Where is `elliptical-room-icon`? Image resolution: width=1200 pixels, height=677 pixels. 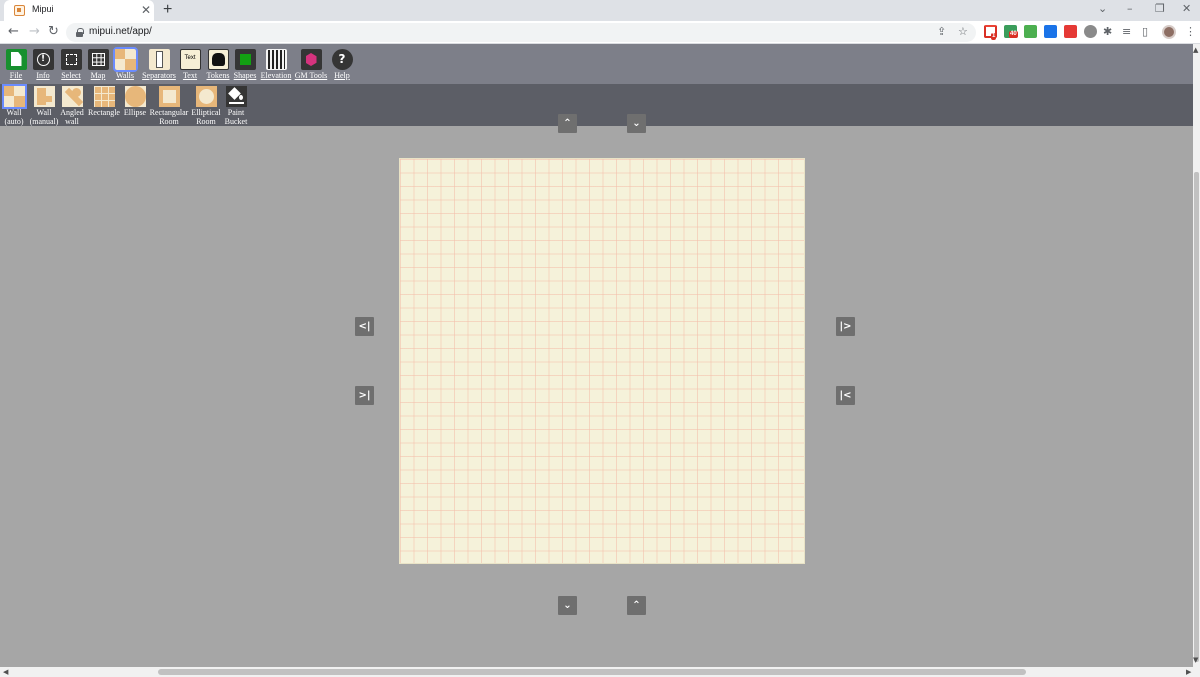 elliptical-room-icon is located at coordinates (206, 96).